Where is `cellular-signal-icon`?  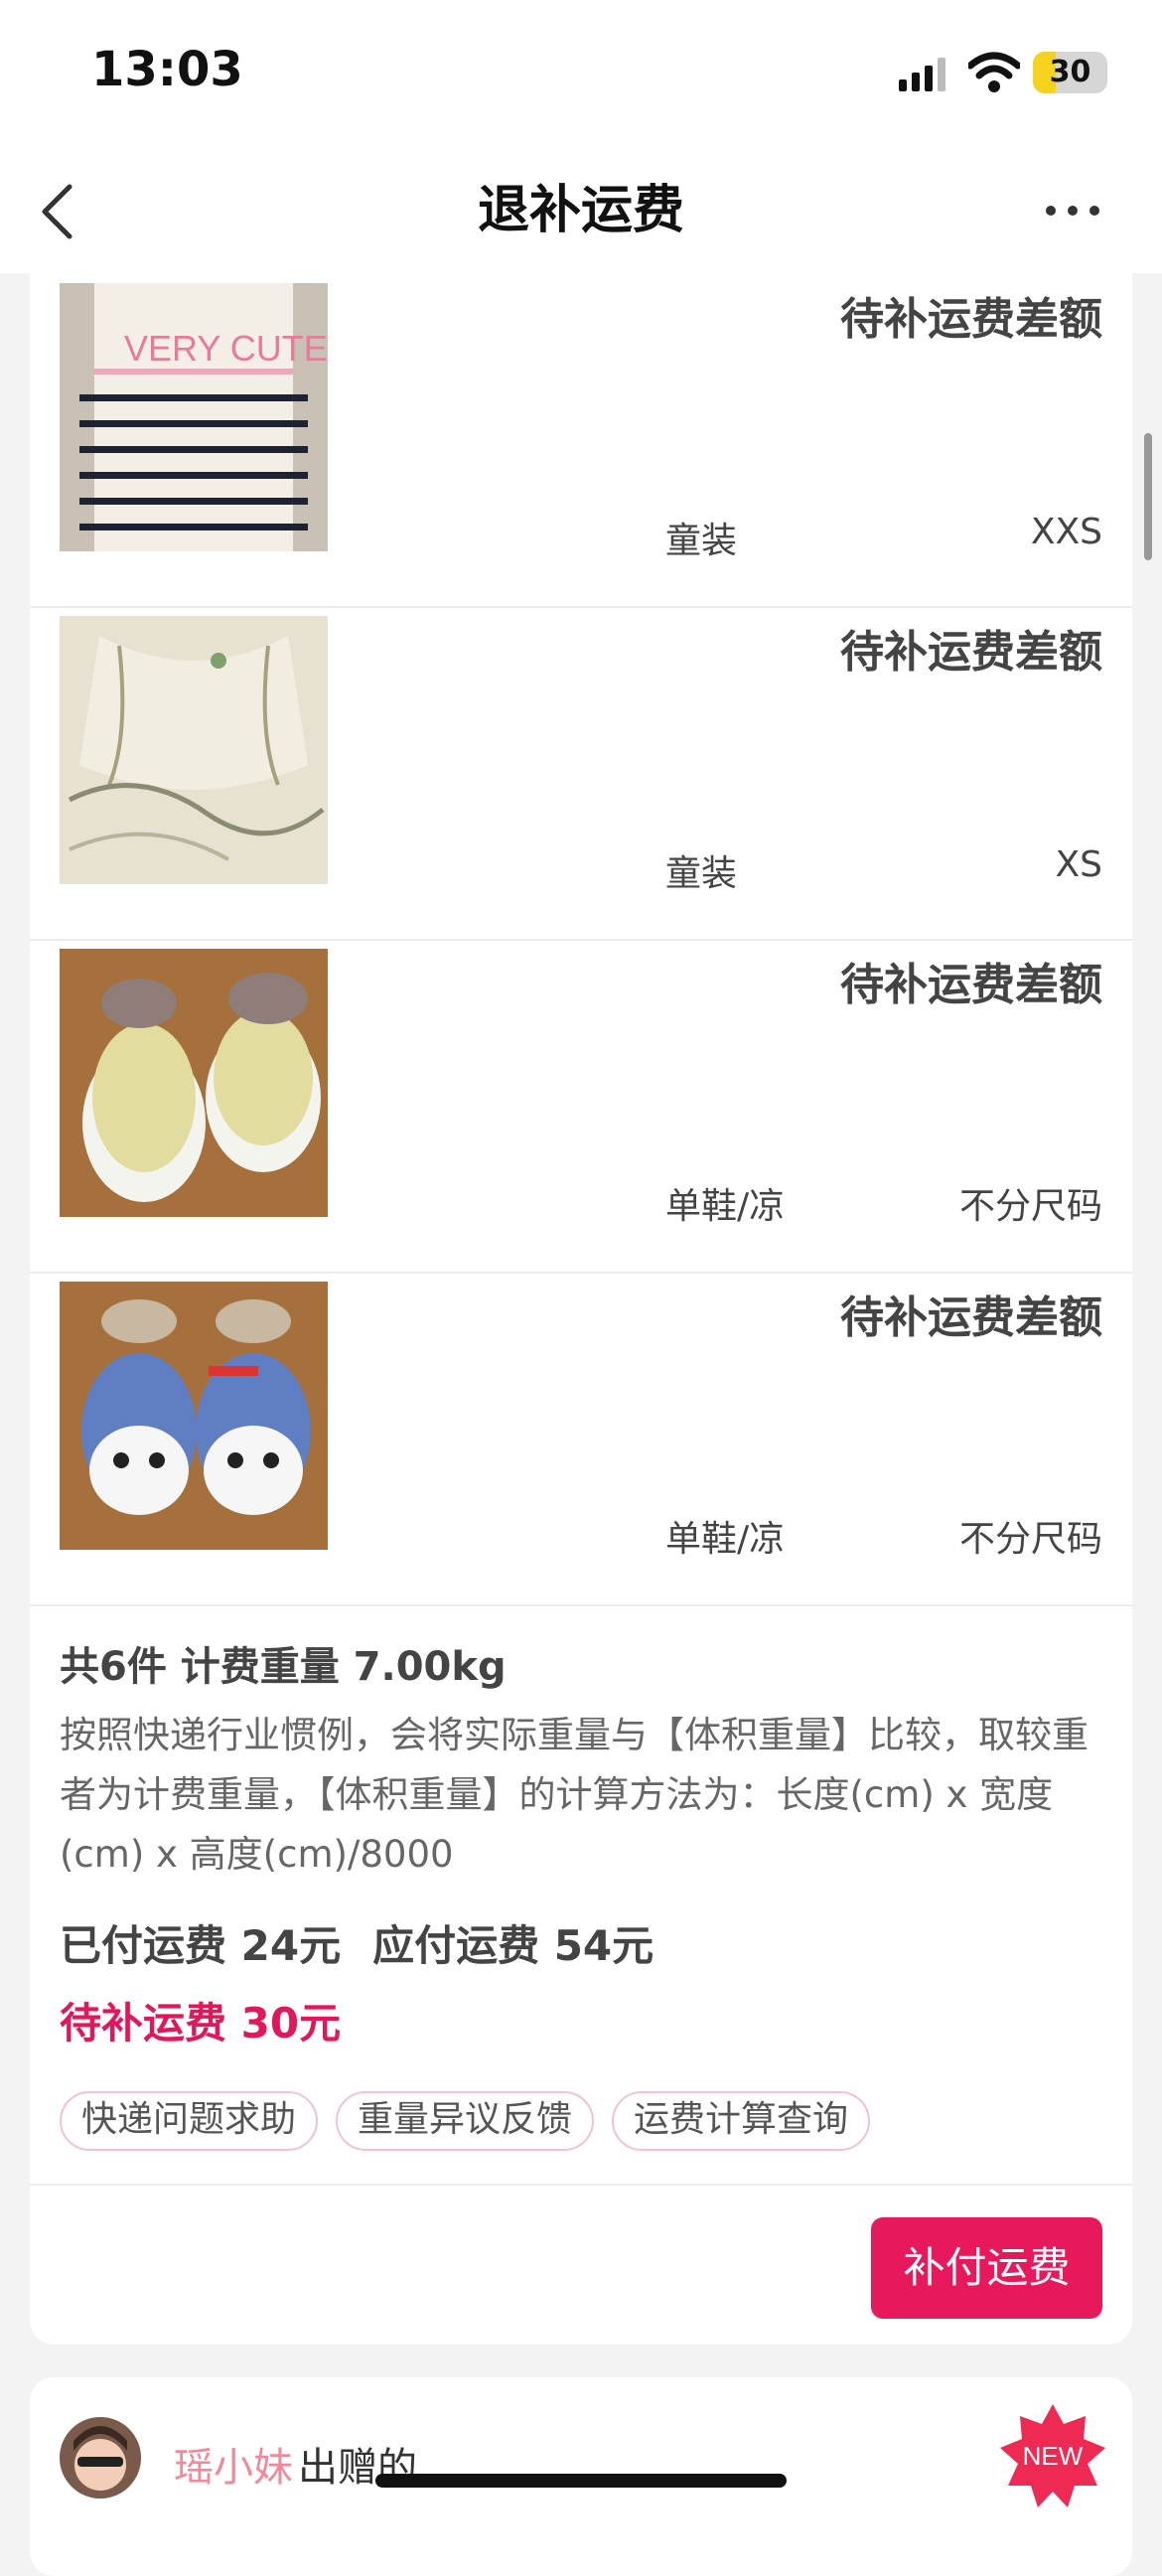 cellular-signal-icon is located at coordinates (922, 75).